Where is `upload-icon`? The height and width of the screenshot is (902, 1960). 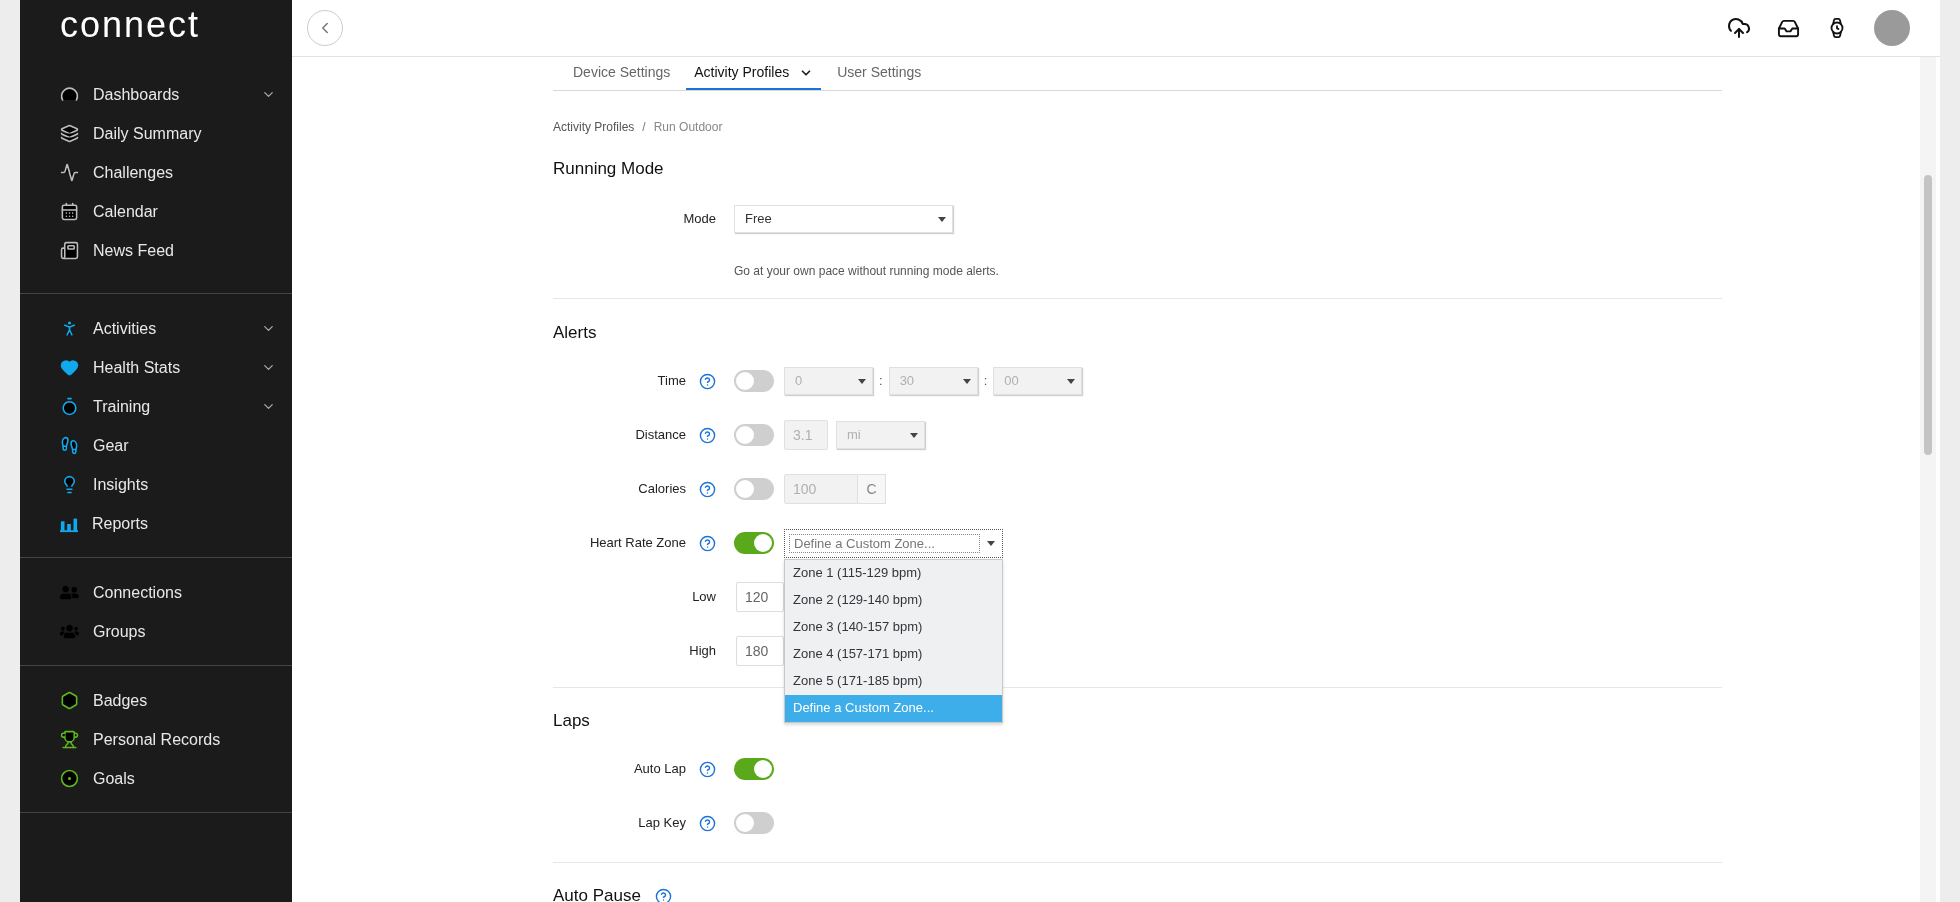
upload-icon is located at coordinates (1739, 28).